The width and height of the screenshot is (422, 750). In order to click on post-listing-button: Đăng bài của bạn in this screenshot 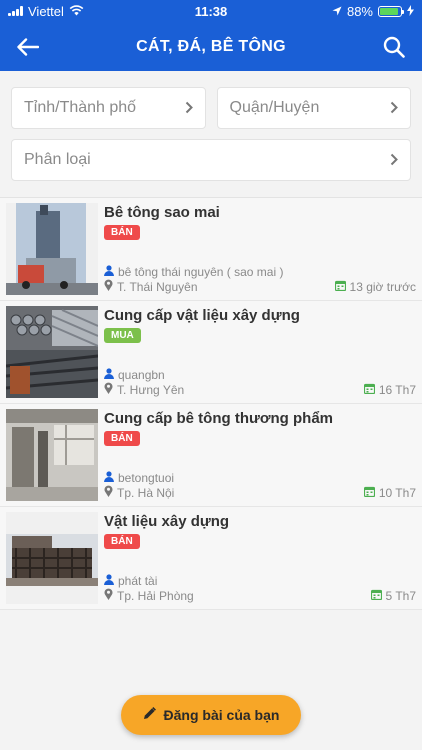, I will do `click(211, 715)`.